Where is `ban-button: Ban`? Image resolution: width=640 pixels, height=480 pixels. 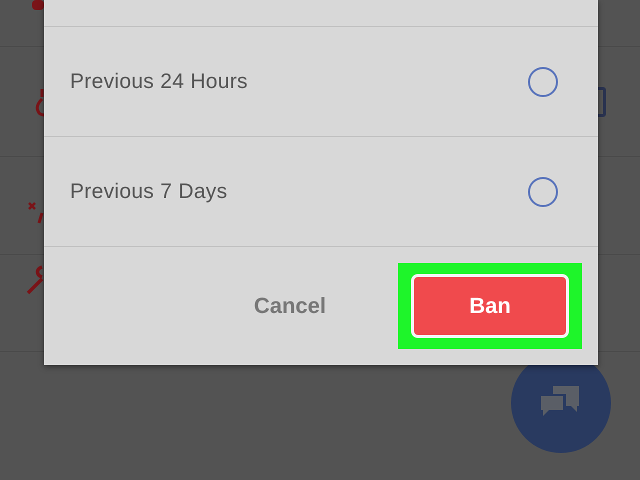
ban-button: Ban is located at coordinates (490, 306).